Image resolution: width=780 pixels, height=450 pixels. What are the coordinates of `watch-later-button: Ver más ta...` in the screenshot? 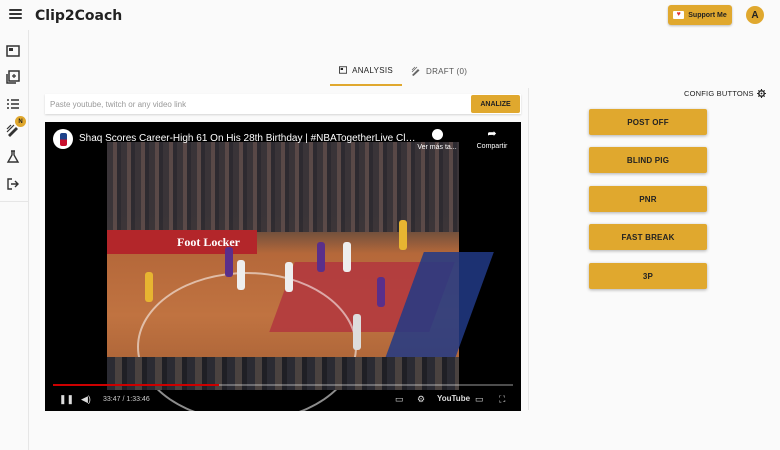 It's located at (437, 140).